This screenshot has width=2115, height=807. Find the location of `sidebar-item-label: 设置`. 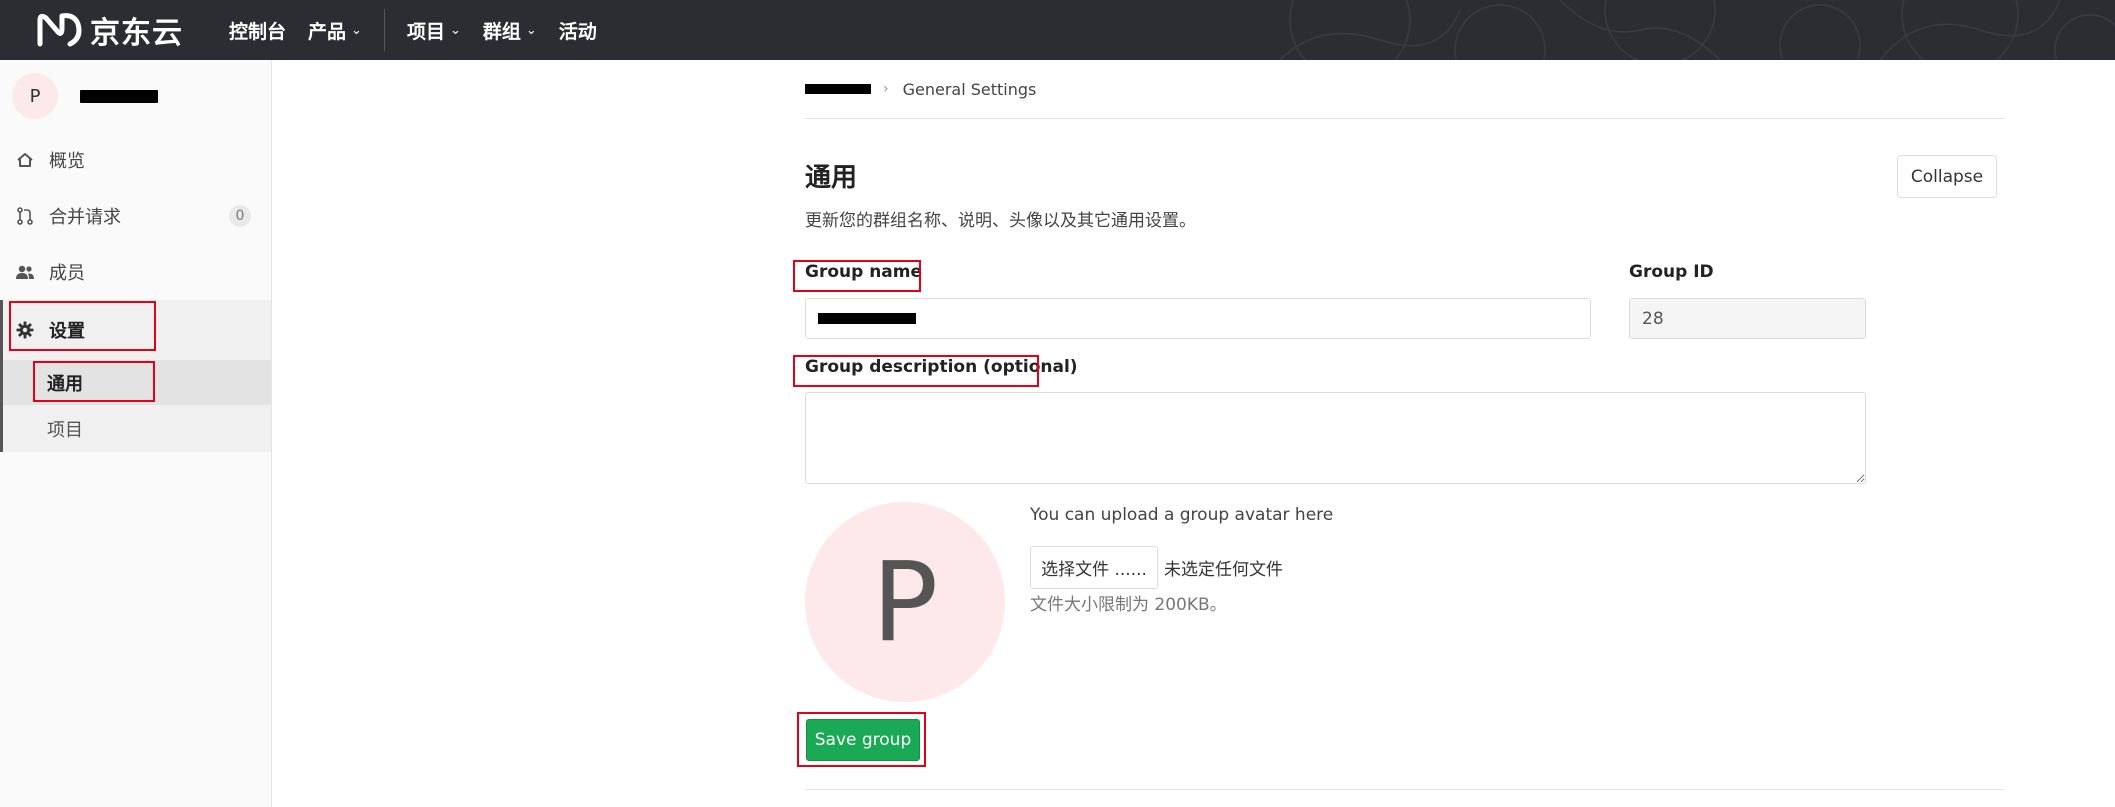

sidebar-item-label: 设置 is located at coordinates (67, 331).